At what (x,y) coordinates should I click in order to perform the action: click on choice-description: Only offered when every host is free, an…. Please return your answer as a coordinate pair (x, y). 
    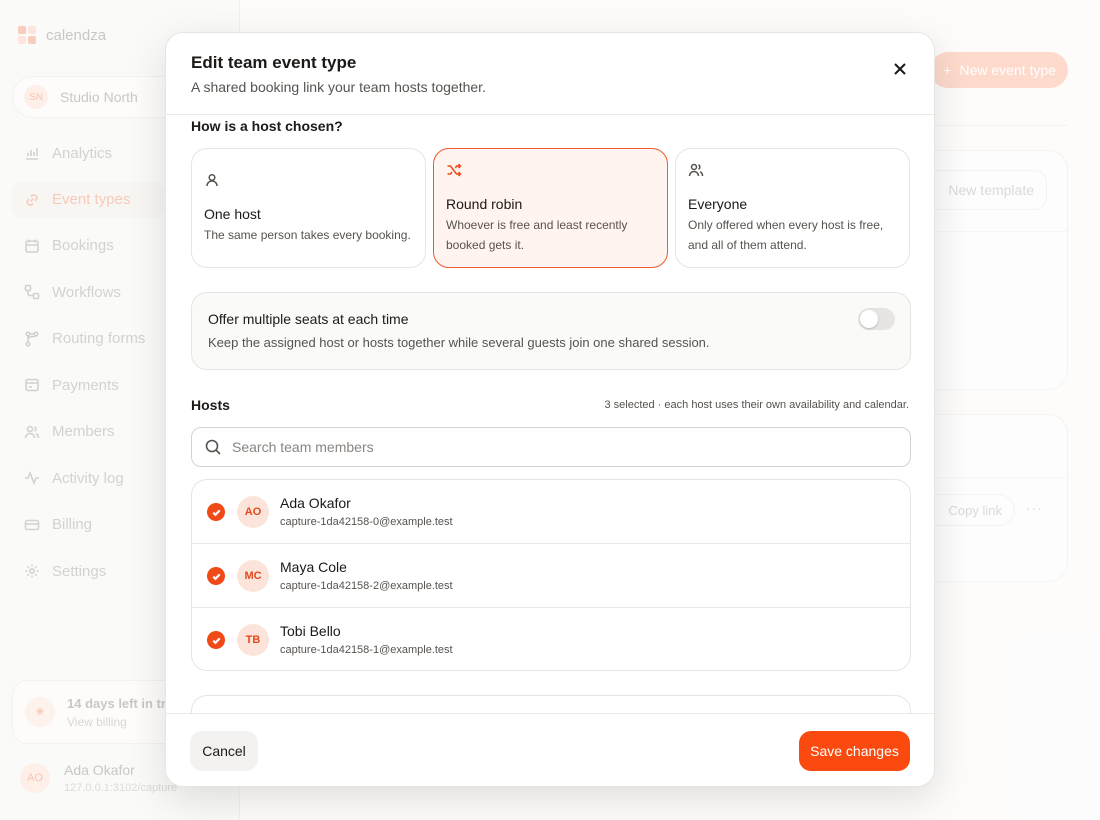
    Looking at the image, I should click on (786, 235).